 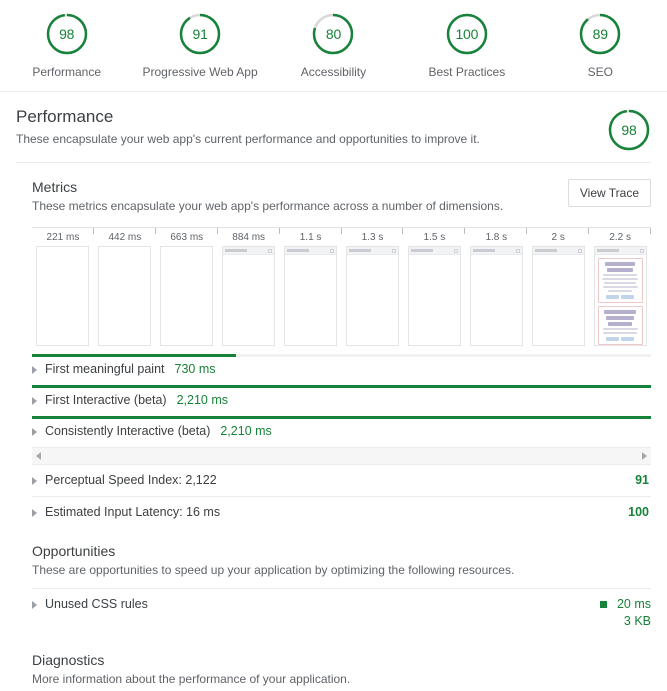 I want to click on gauge-value: 89, so click(x=600, y=34).